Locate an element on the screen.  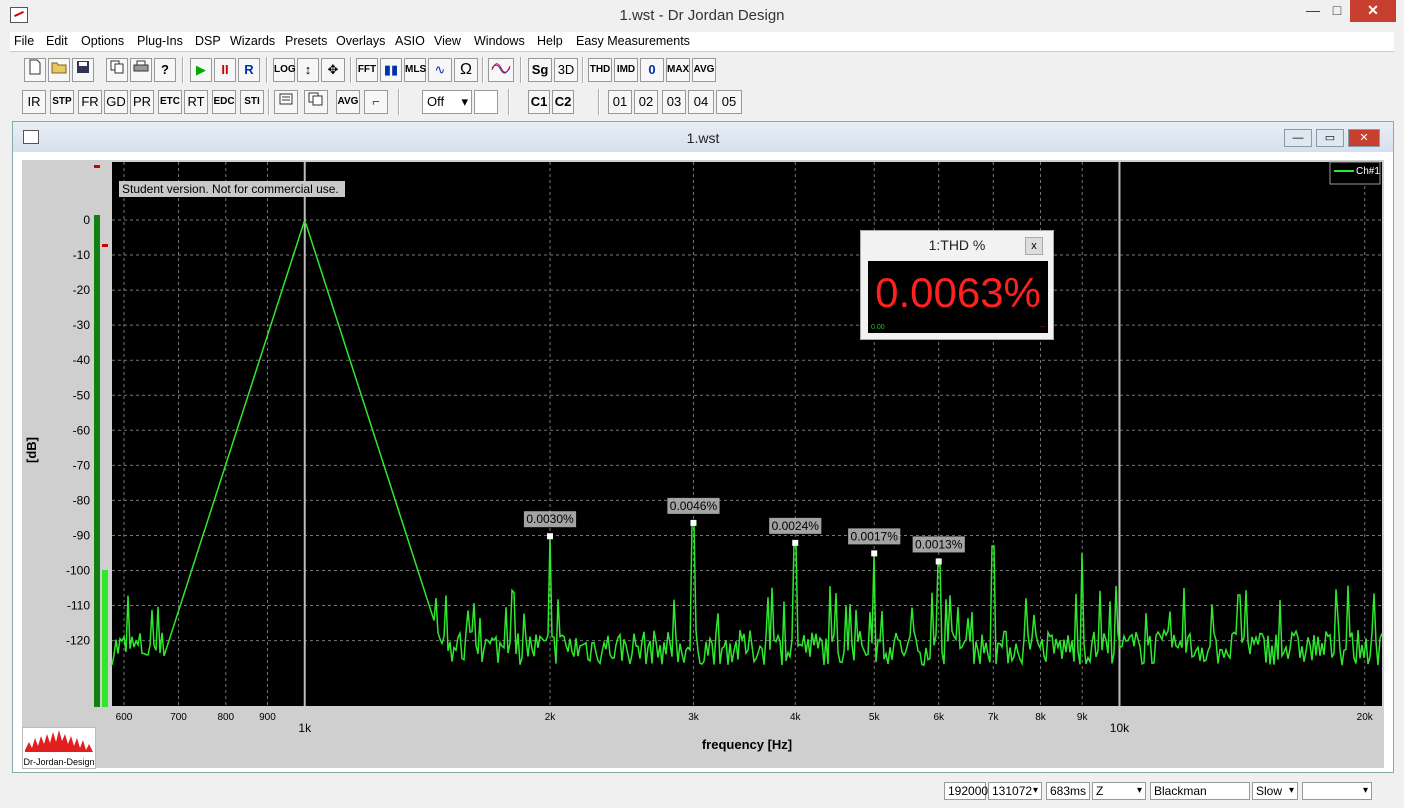
smoothing-select: Off ▾ is located at coordinates (447, 102).